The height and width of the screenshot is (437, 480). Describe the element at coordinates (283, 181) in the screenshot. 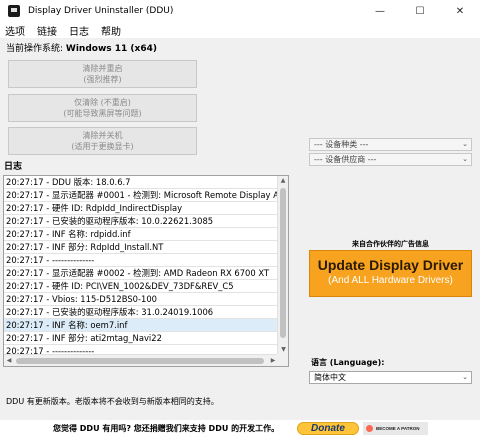

I see `scroll-up-icon: ▲` at that location.